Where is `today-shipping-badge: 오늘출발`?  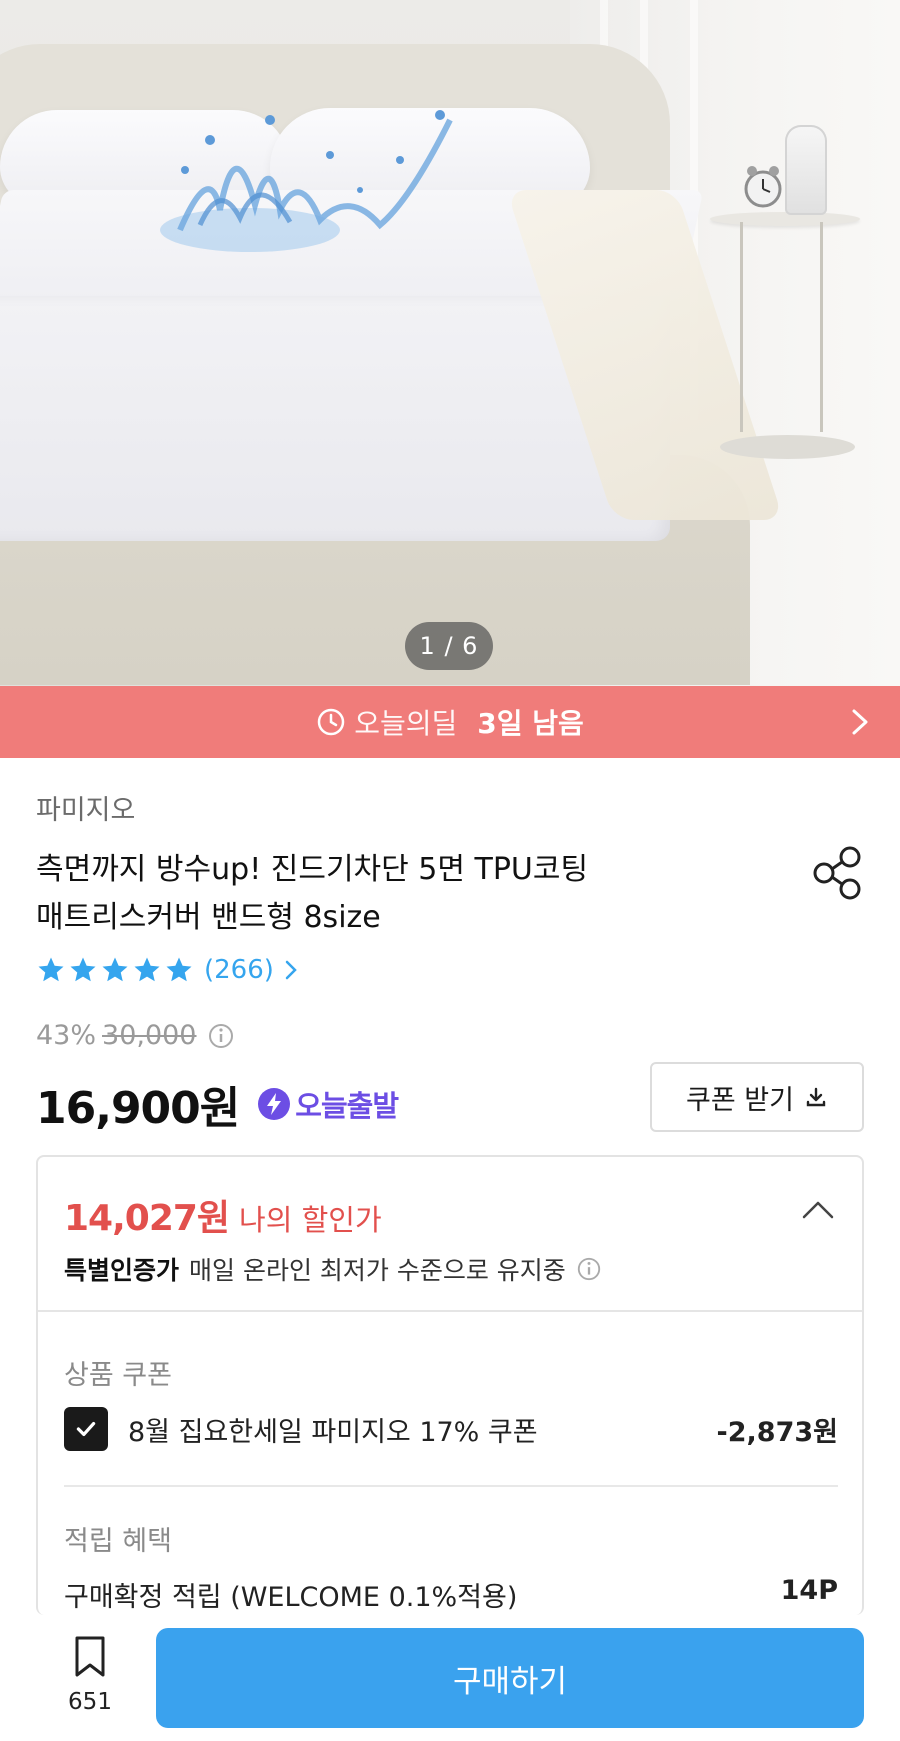
today-shipping-badge: 오늘출발 is located at coordinates (347, 1106).